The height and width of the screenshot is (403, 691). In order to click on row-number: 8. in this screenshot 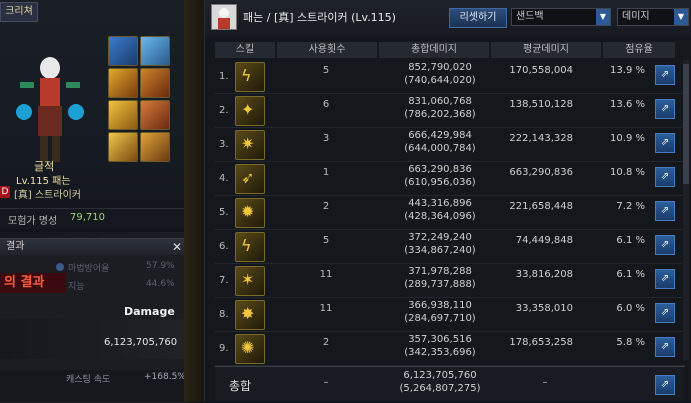, I will do `click(224, 314)`.